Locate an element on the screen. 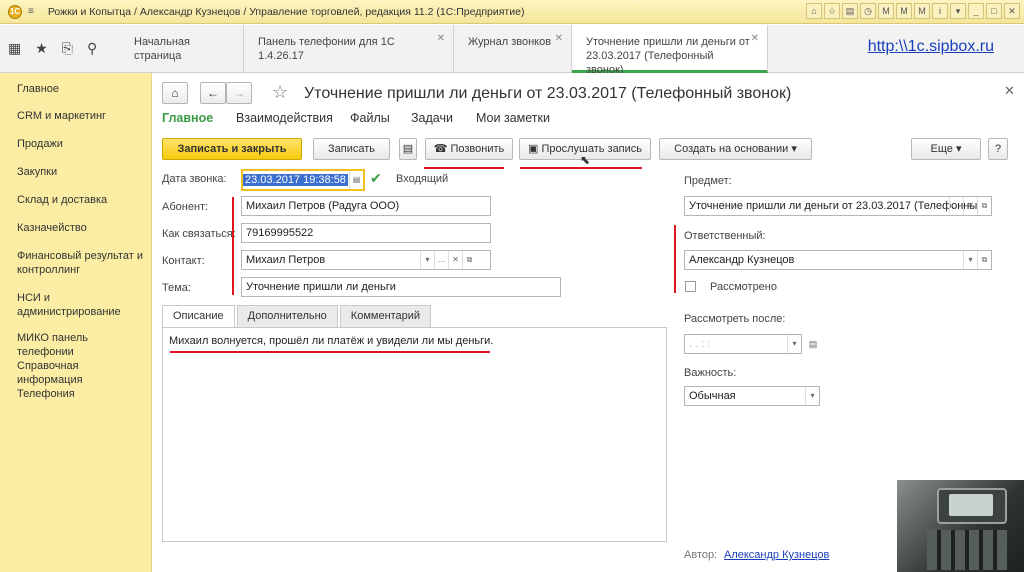 Image resolution: width=1024 pixels, height=572 pixels. sidebar-item-purchases: Закупки is located at coordinates (81, 172).